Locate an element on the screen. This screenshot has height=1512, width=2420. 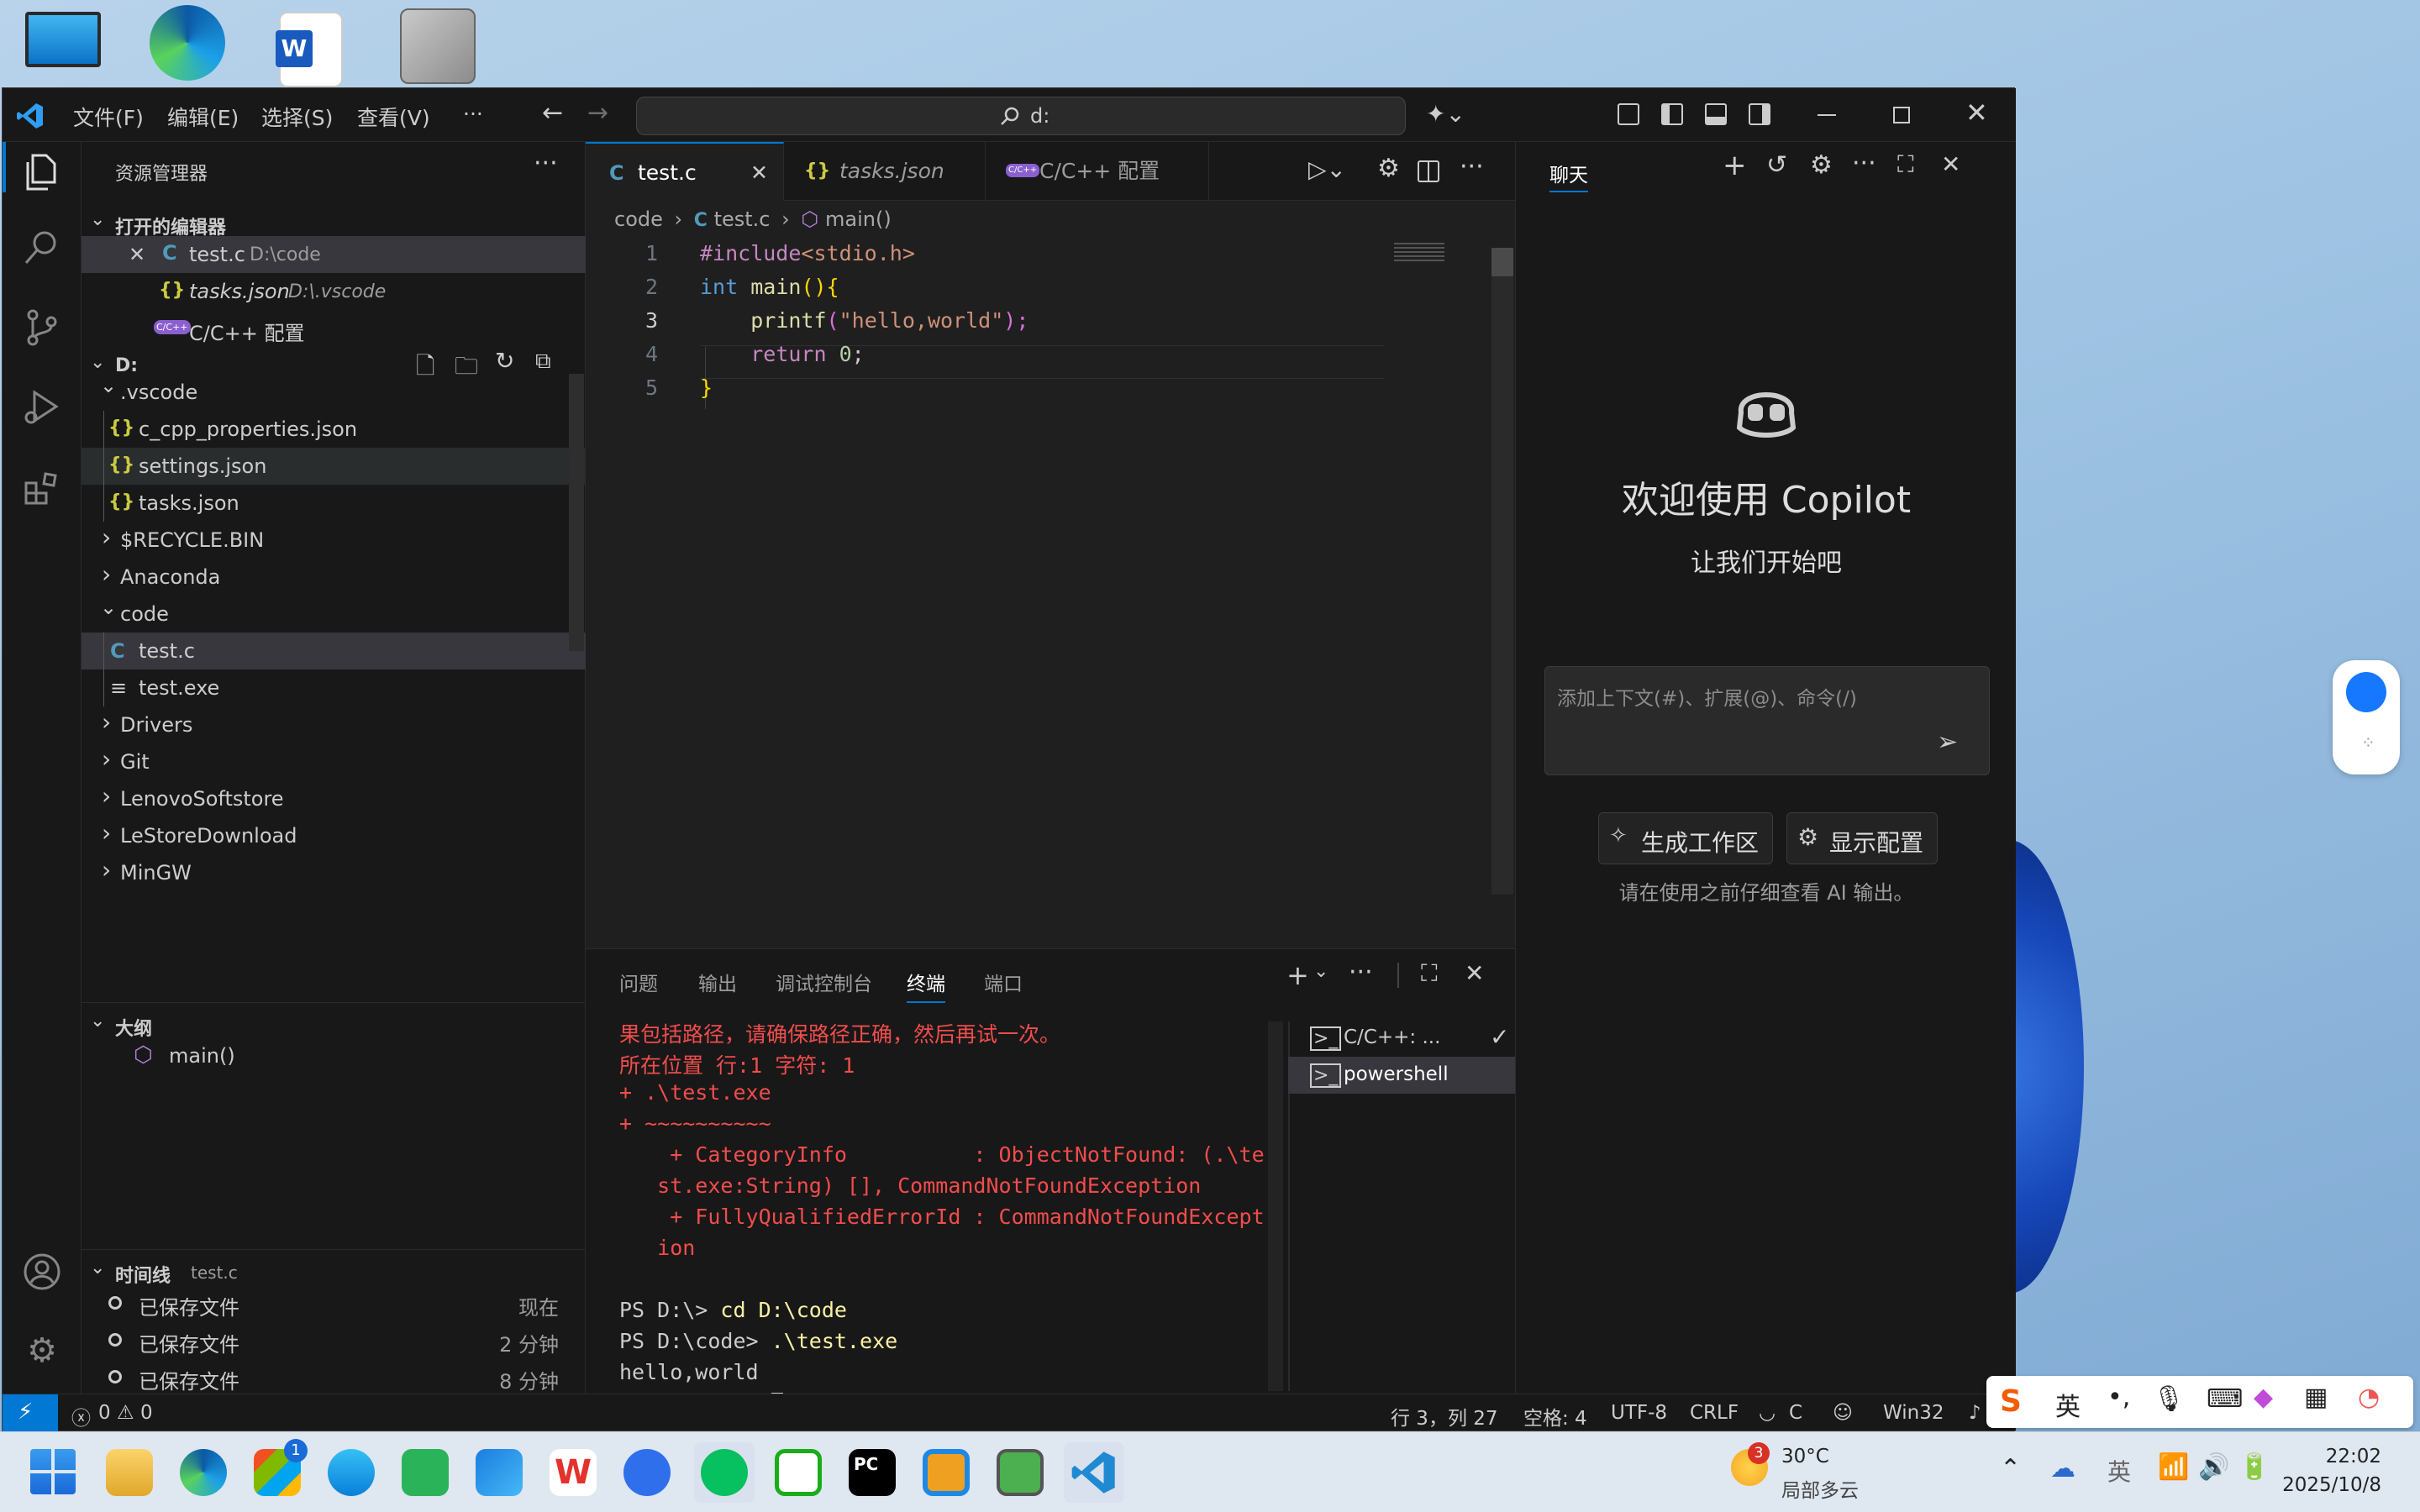
maximize-panel-icon: ⛶ is located at coordinates (1429, 973).